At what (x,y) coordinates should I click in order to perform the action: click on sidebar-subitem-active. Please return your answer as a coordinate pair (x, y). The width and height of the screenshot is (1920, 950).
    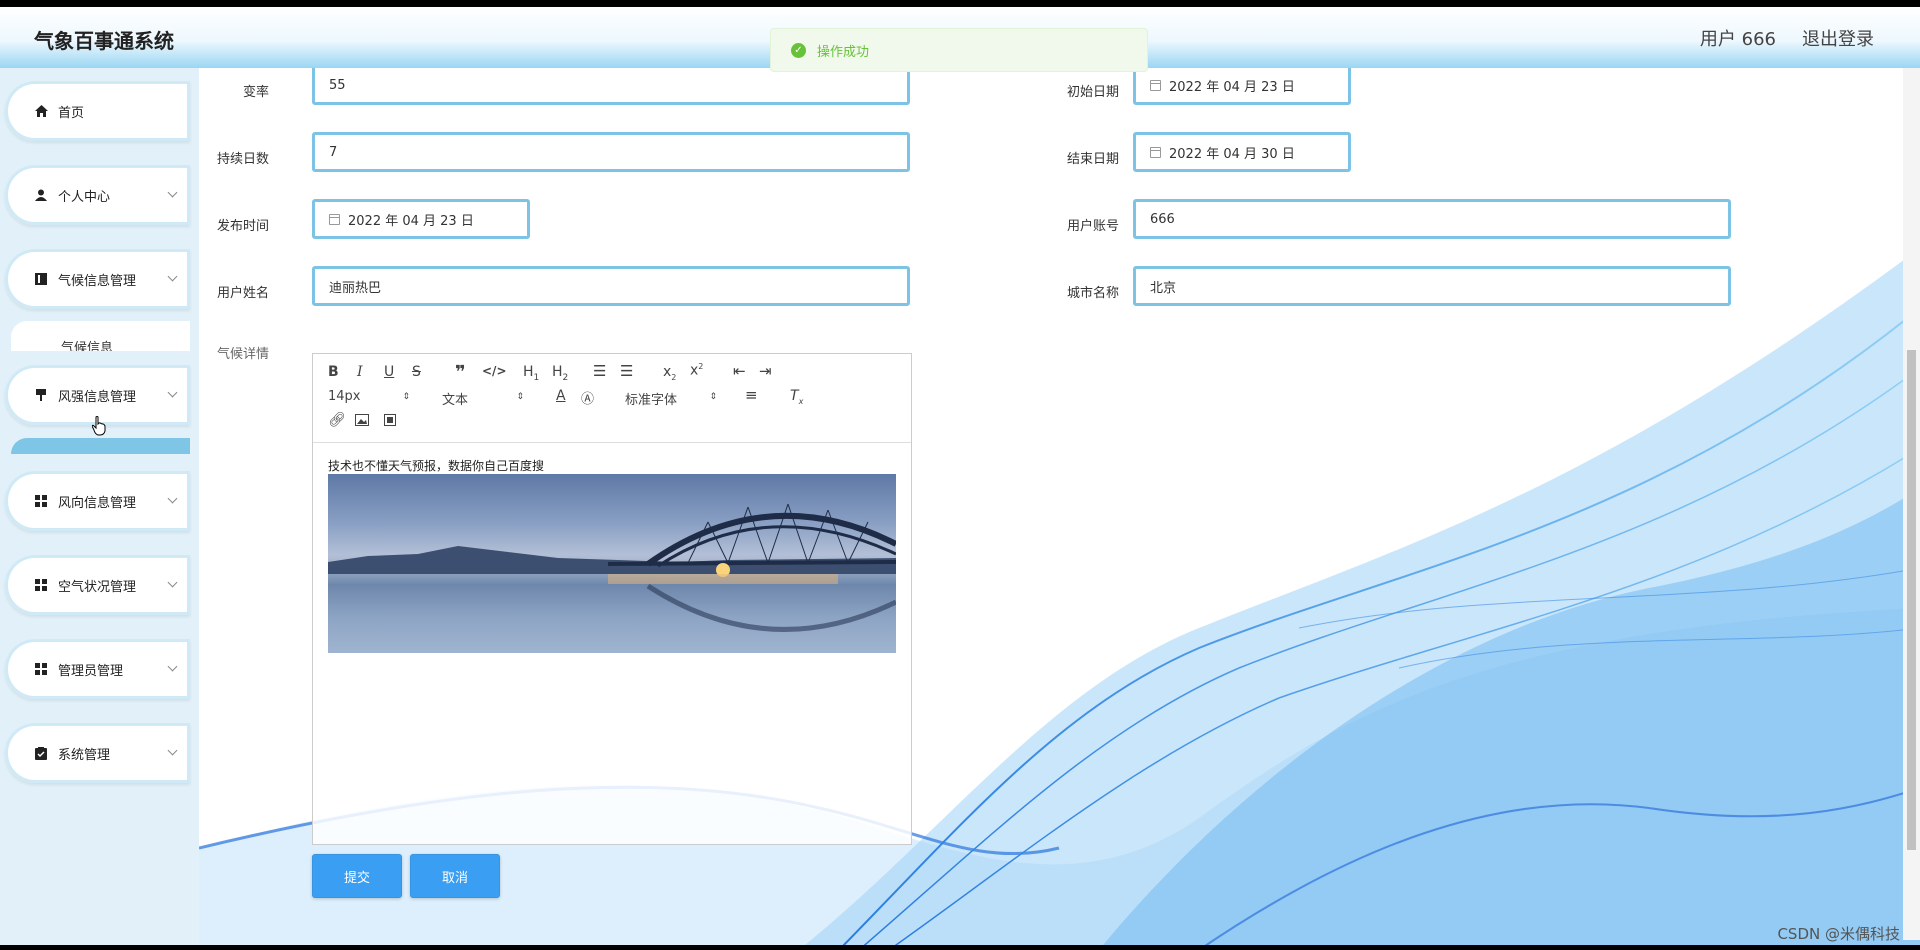
    Looking at the image, I should click on (100, 446).